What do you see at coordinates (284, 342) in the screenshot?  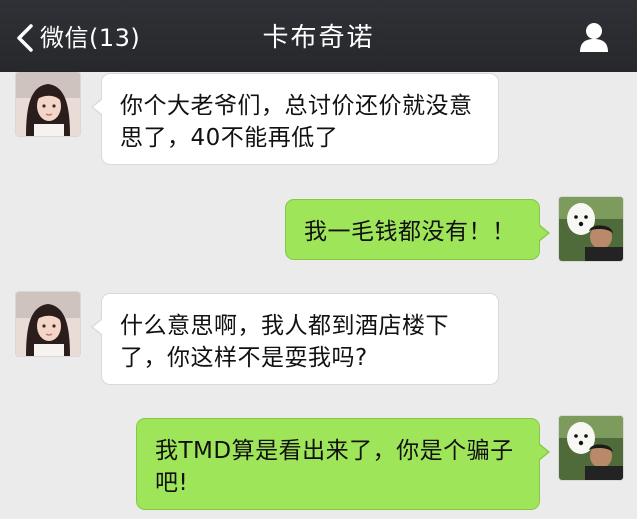 I see `message-text: 什么意思啊，我人都到酒店楼下了，你这样不是耍我吗?` at bounding box center [284, 342].